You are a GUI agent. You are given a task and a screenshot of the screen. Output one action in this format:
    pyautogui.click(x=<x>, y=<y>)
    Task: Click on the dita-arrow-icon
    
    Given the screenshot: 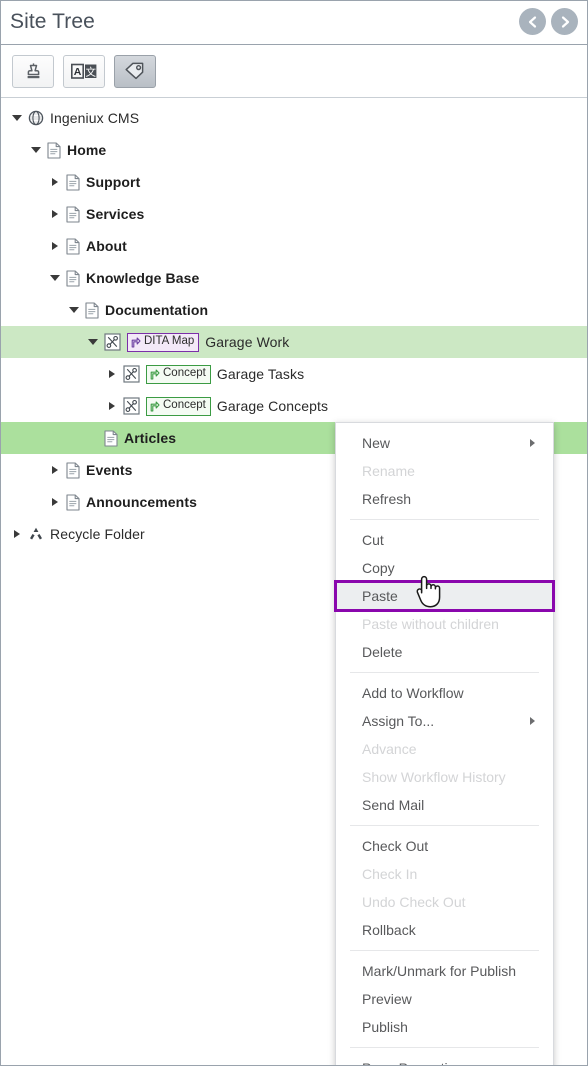 What is the action you would take?
    pyautogui.click(x=155, y=406)
    